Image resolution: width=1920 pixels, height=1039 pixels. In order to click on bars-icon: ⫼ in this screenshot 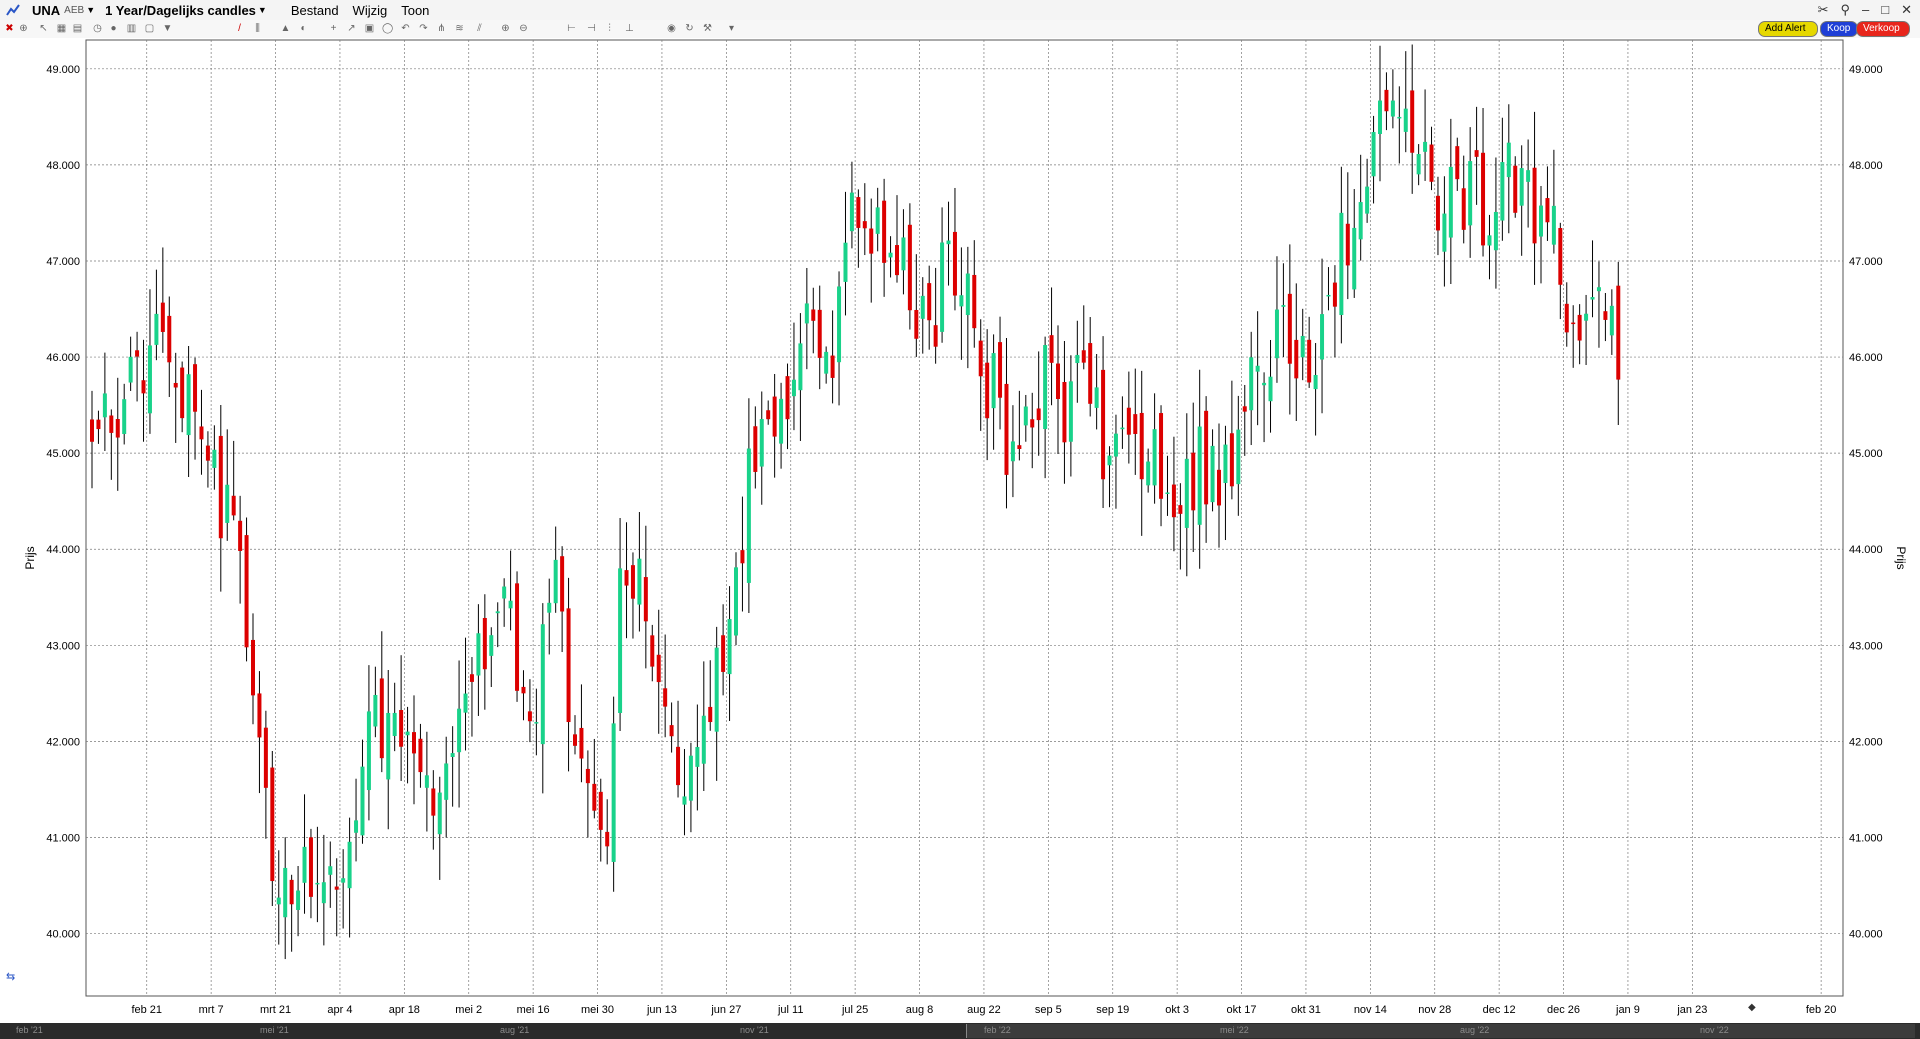, I will do `click(257, 28)`.